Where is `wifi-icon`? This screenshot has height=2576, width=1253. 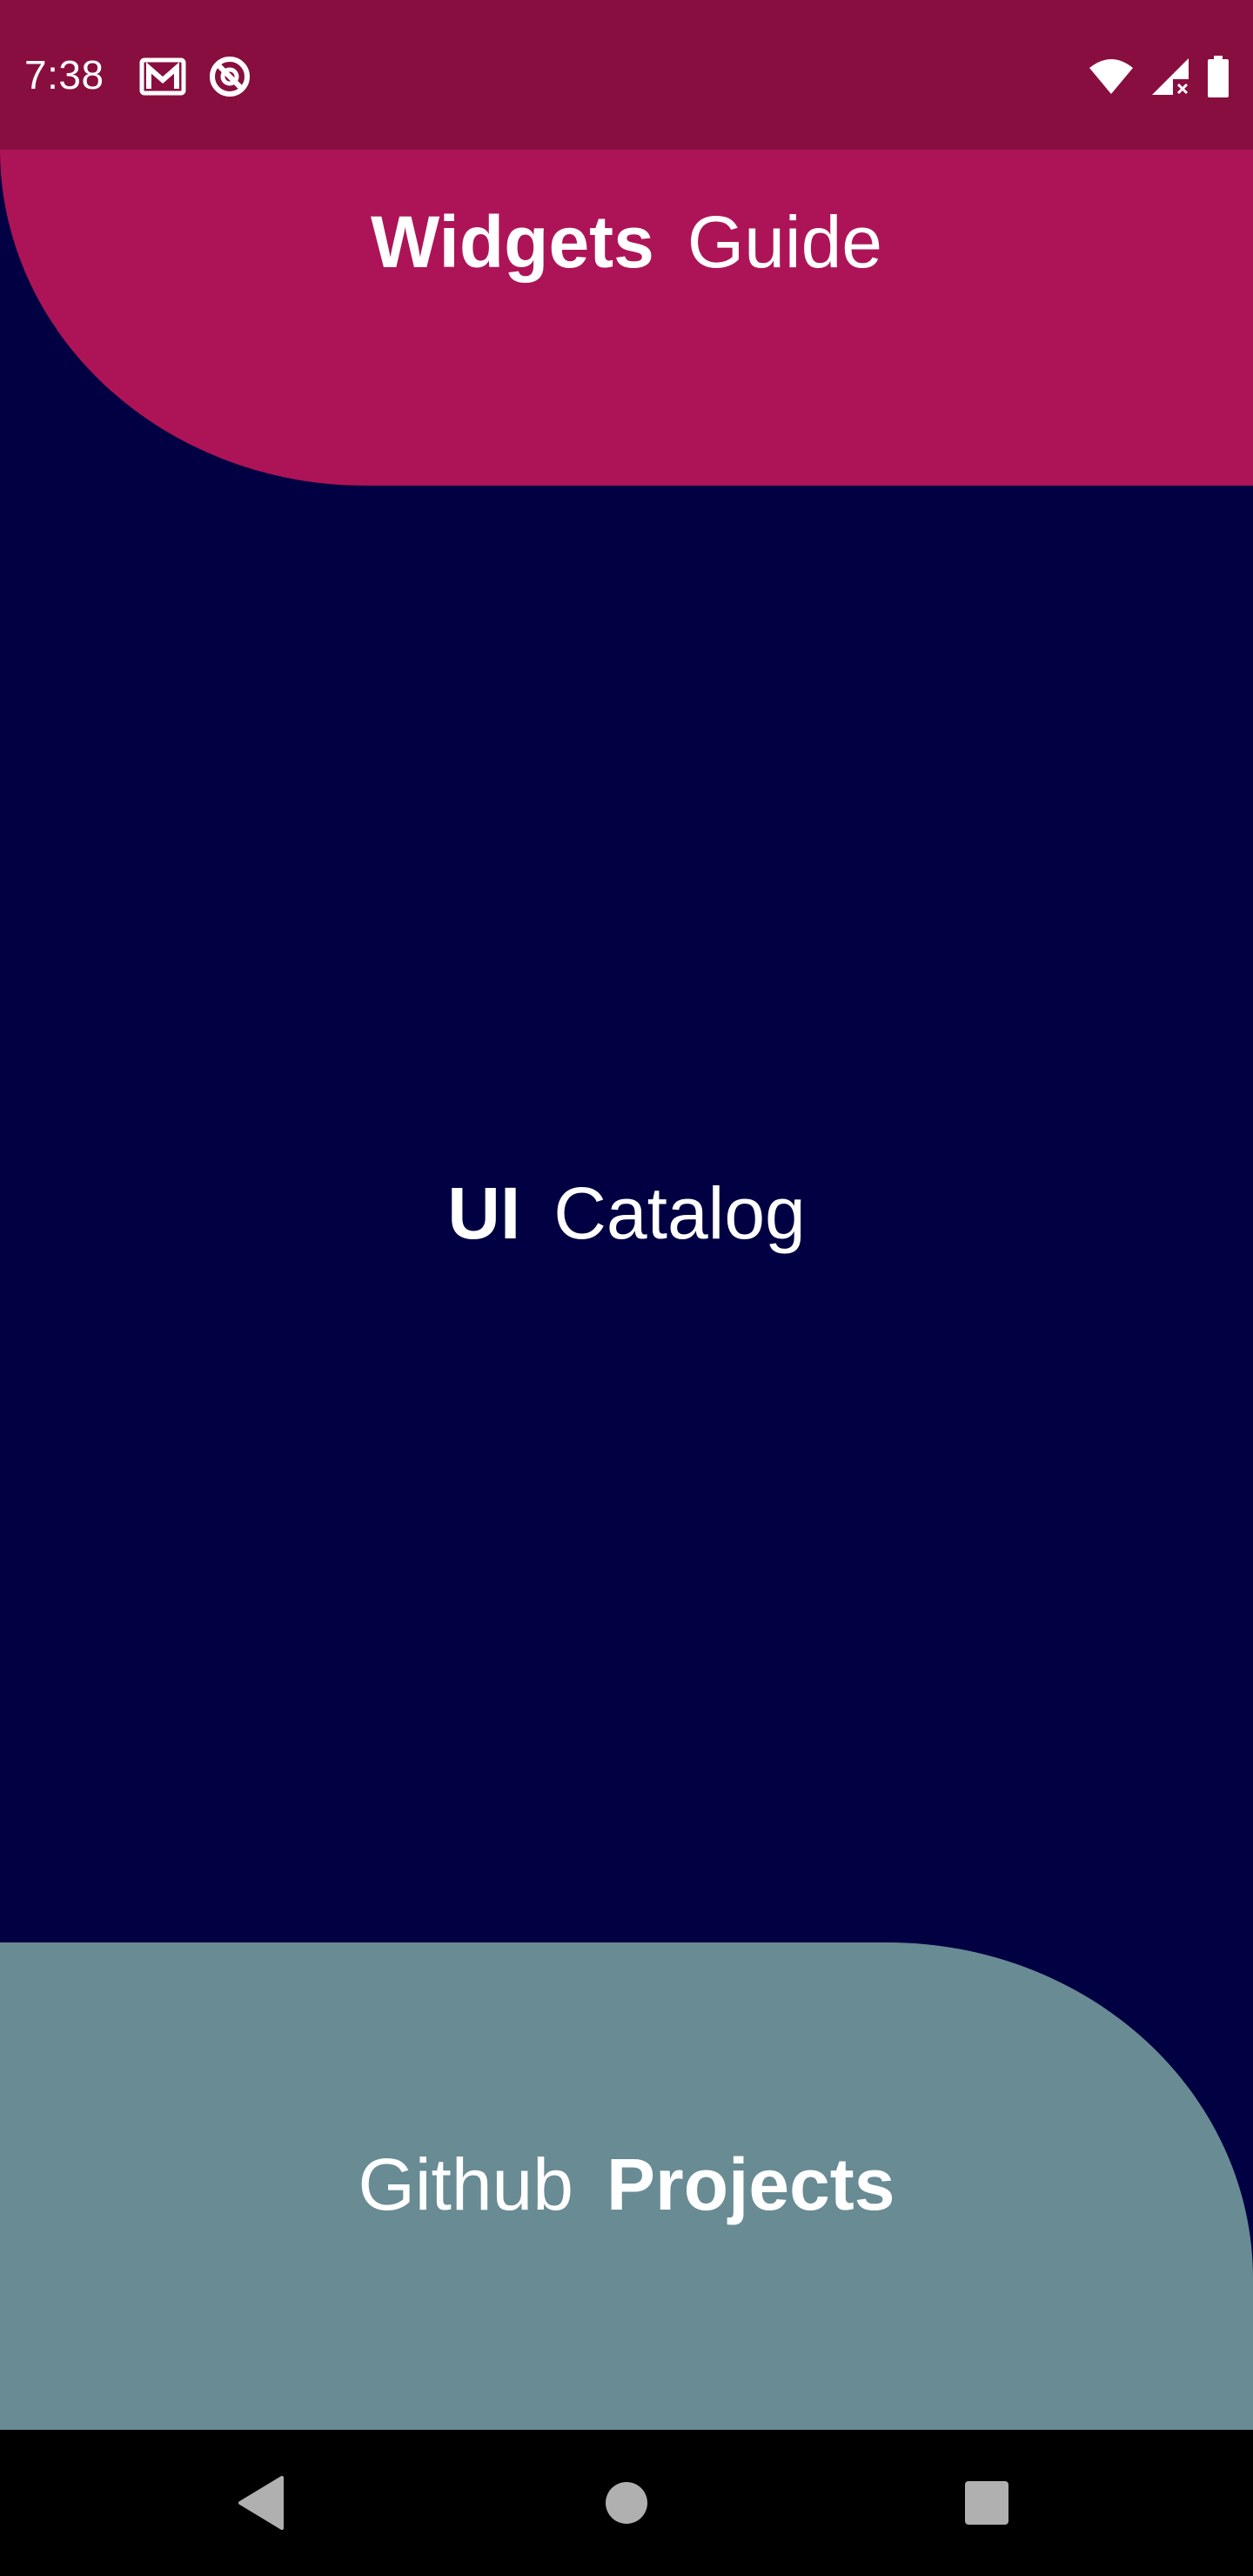
wifi-icon is located at coordinates (1111, 77).